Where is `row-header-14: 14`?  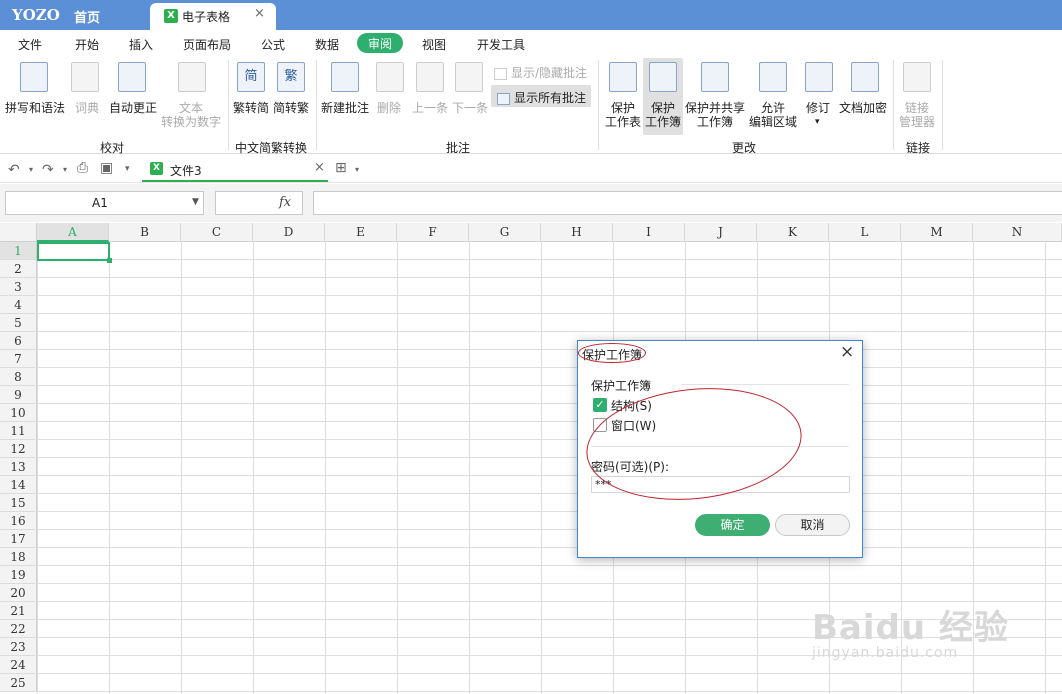
row-header-14: 14 is located at coordinates (18, 485).